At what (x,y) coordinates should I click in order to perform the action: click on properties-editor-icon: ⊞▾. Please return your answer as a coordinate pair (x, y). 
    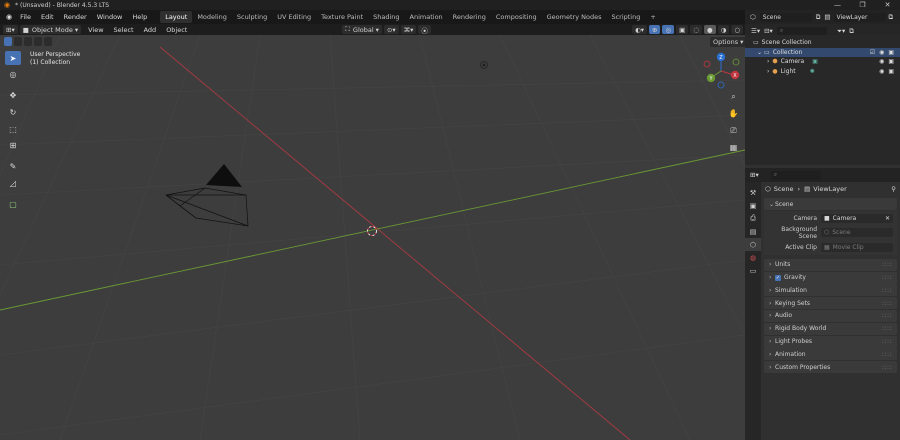
    Looking at the image, I should click on (754, 175).